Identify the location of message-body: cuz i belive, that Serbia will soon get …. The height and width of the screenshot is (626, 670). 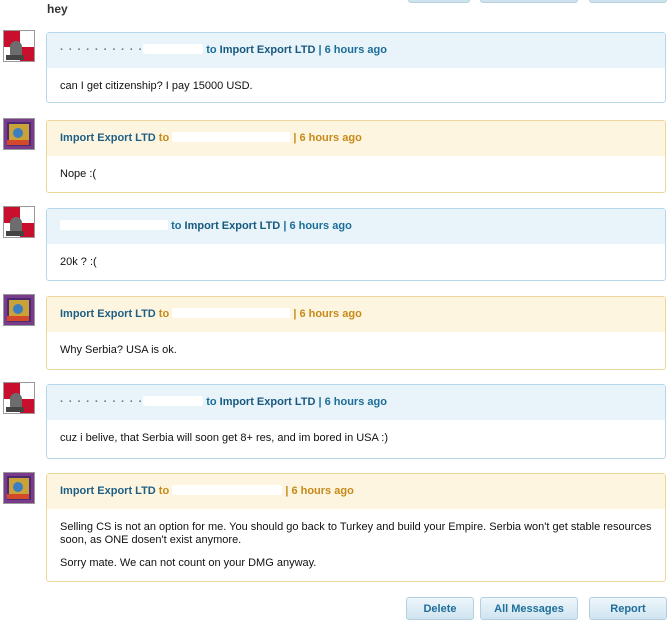
(356, 438).